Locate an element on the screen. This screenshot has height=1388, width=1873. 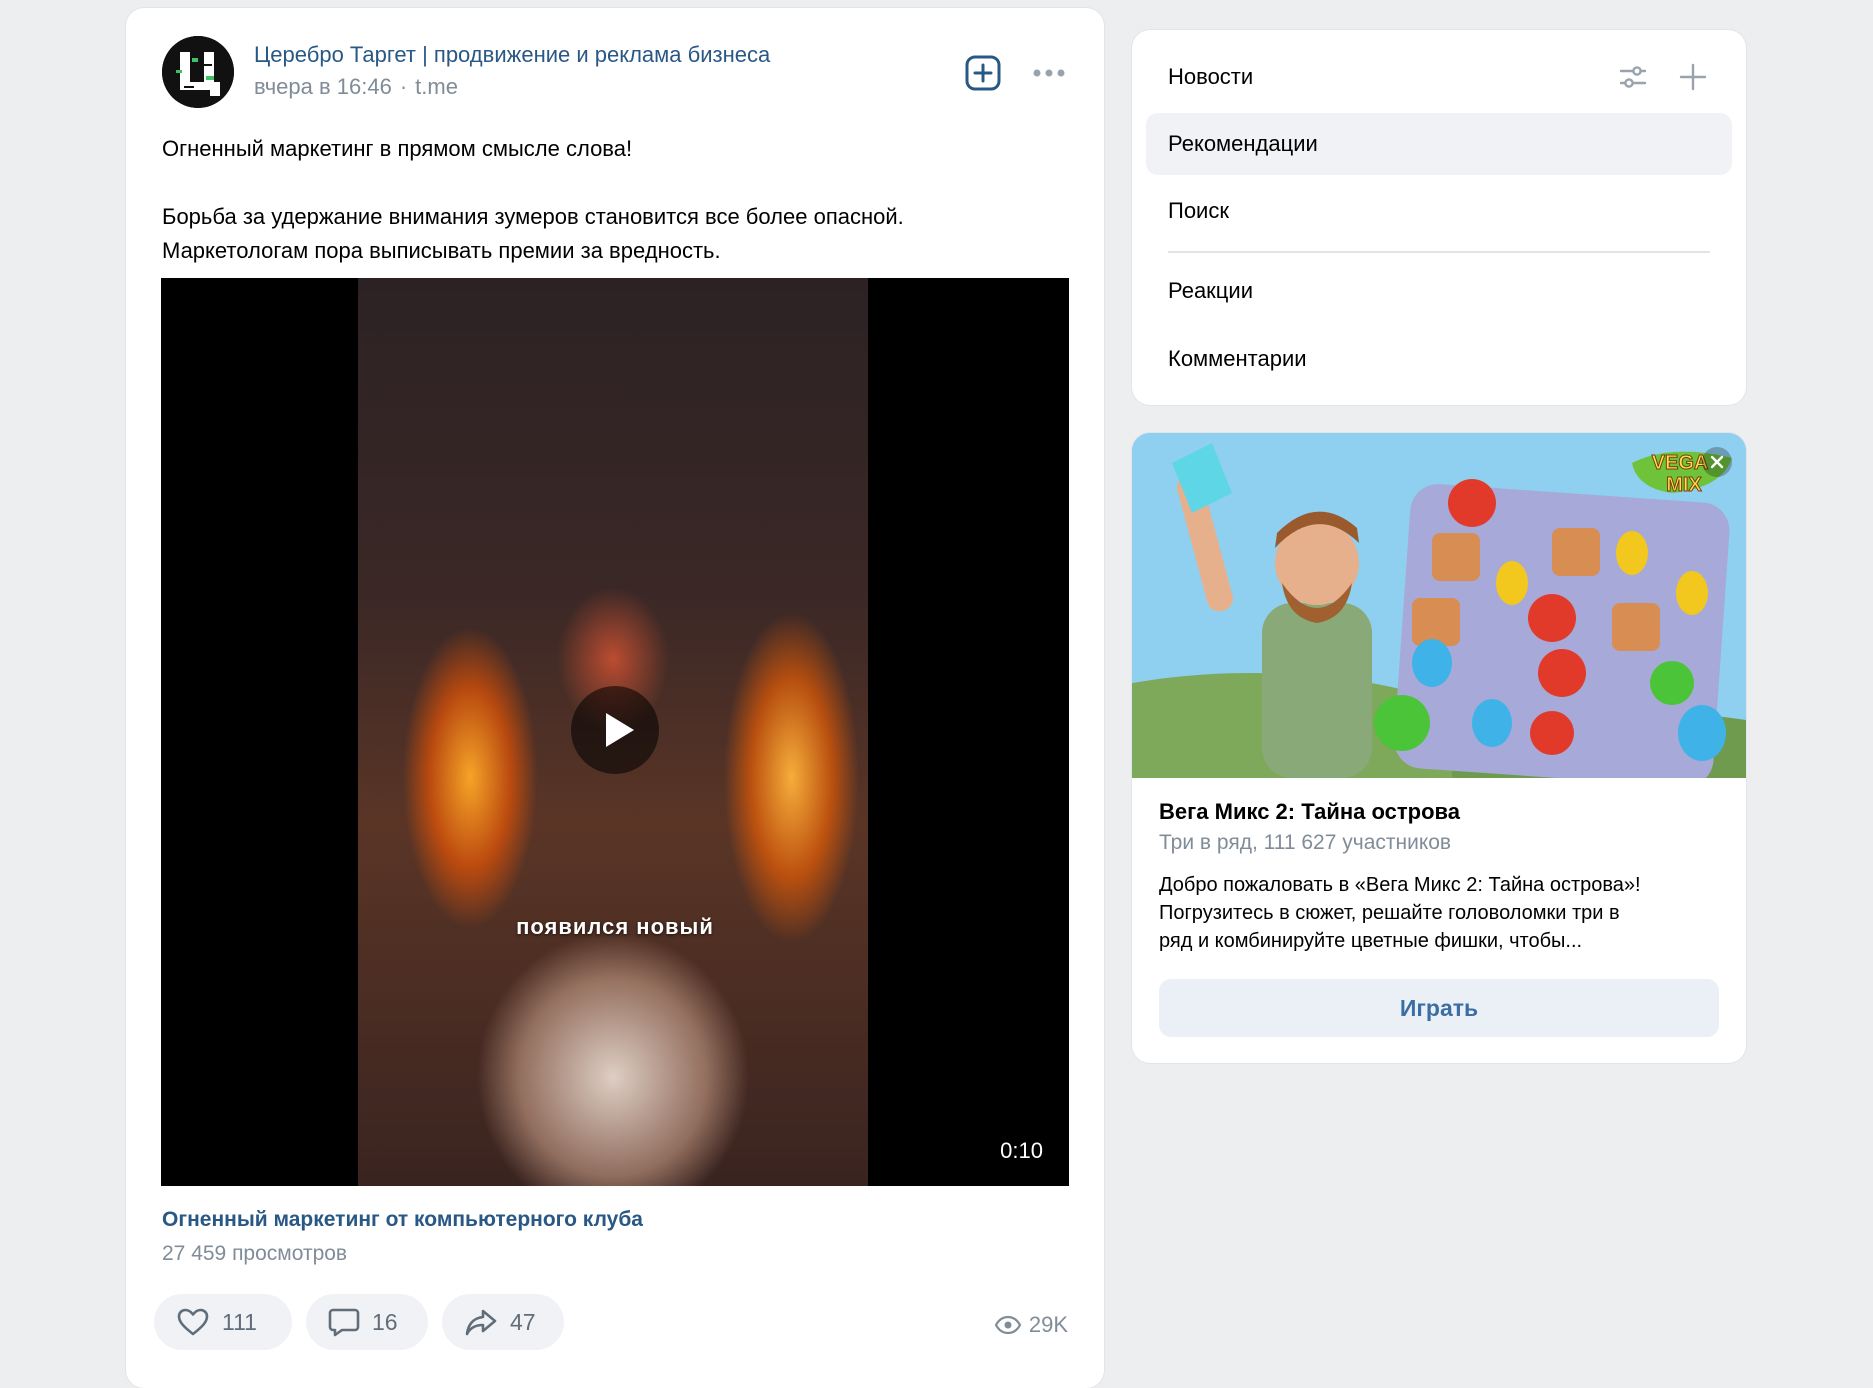
menu-item-label: Поиск is located at coordinates (1198, 210).